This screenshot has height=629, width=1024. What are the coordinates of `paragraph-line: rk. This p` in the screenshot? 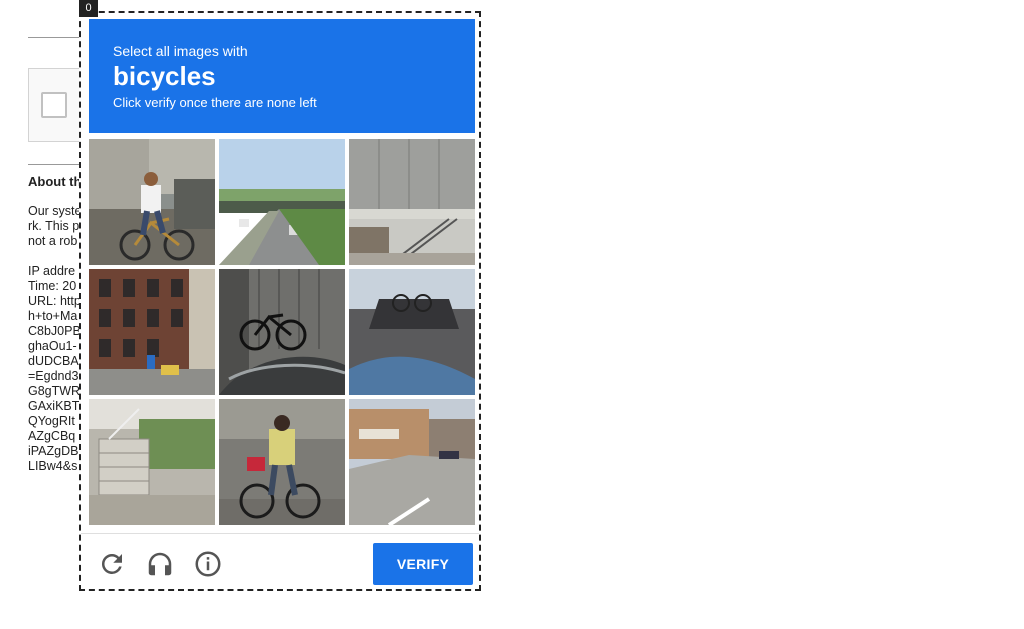 It's located at (54, 226).